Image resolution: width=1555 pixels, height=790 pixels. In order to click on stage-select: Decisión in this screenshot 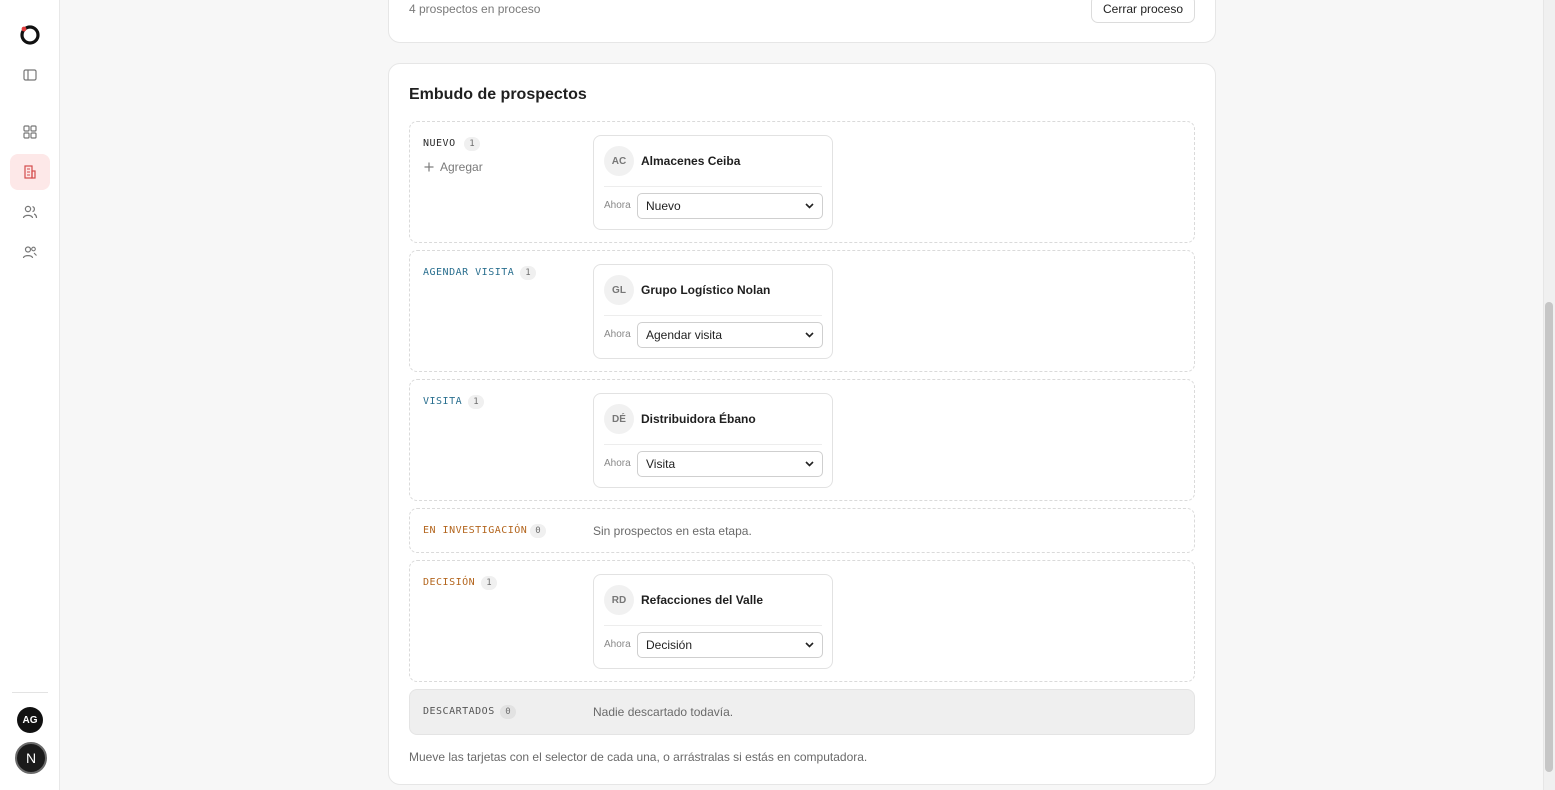, I will do `click(730, 645)`.